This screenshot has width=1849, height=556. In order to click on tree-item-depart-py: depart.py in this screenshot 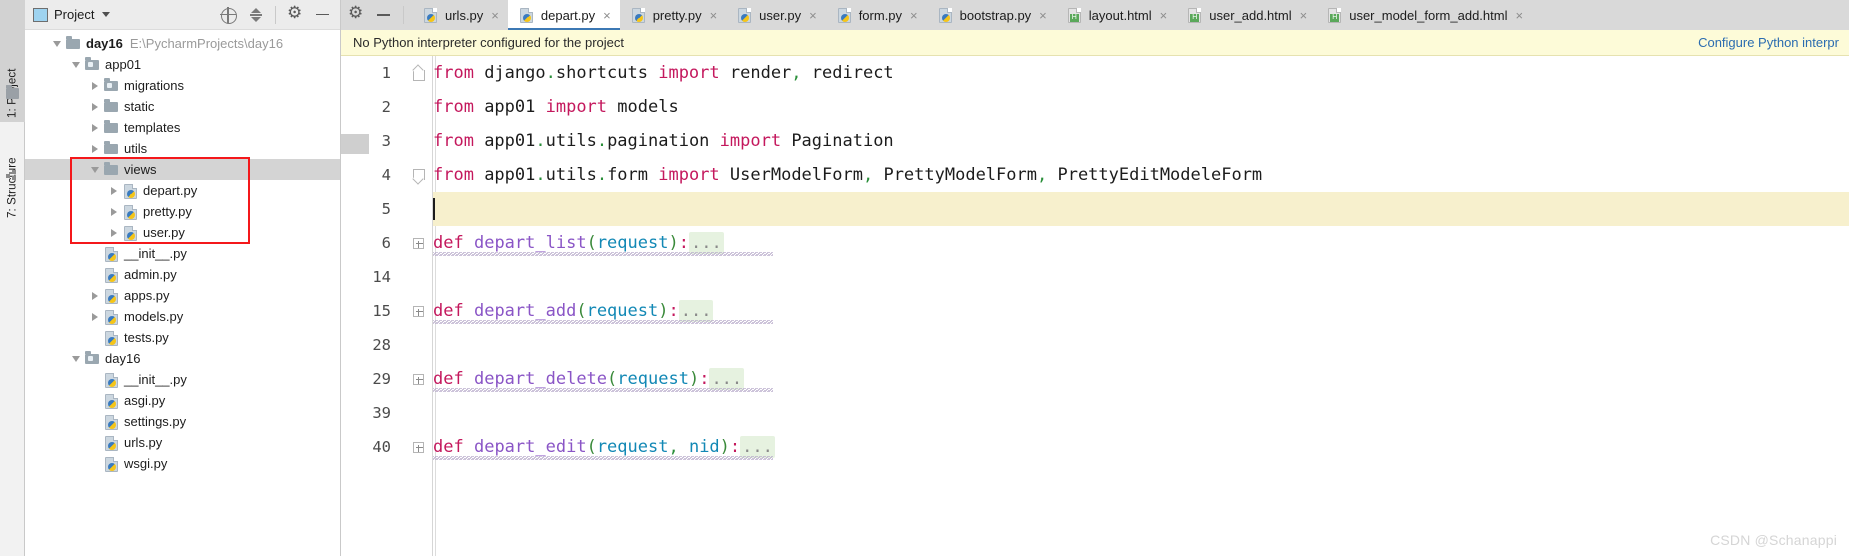, I will do `click(182, 190)`.